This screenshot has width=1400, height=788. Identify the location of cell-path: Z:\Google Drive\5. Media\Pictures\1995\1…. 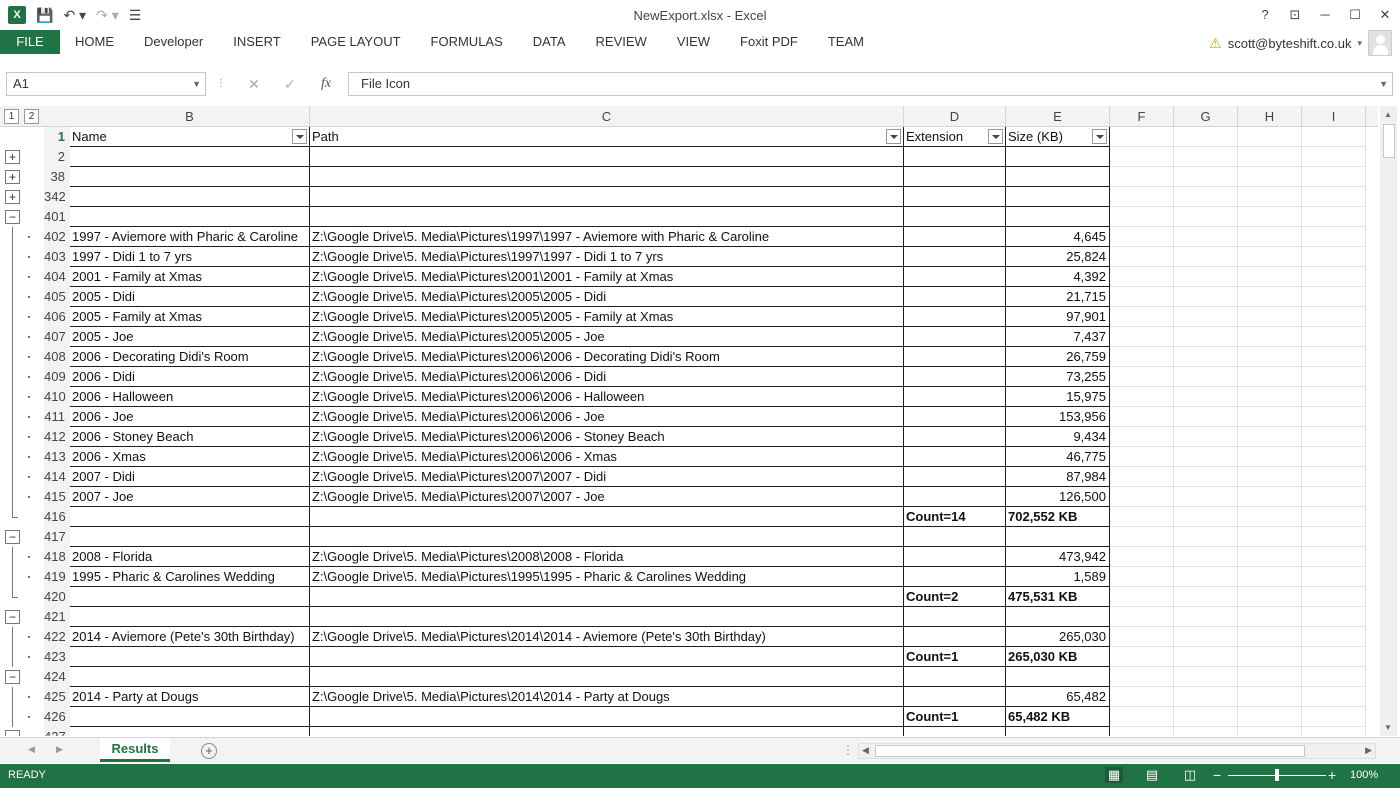
(607, 577).